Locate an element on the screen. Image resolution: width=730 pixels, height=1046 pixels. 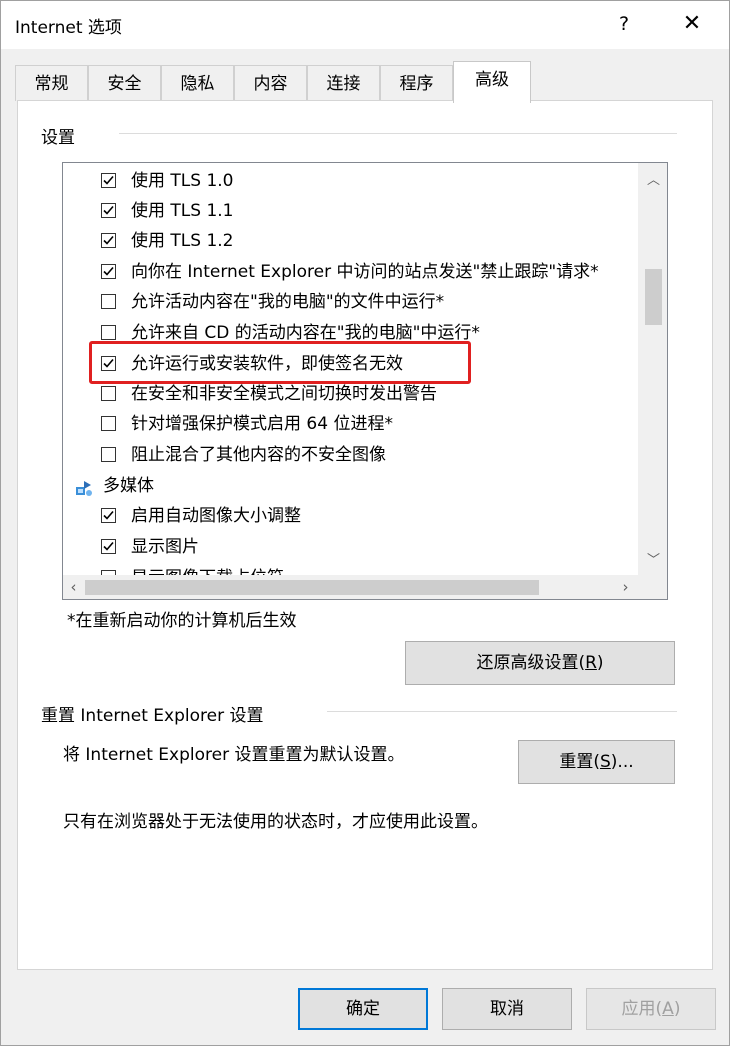
setting-label: 针对增强保护模式启用 64 位进程* is located at coordinates (262, 424).